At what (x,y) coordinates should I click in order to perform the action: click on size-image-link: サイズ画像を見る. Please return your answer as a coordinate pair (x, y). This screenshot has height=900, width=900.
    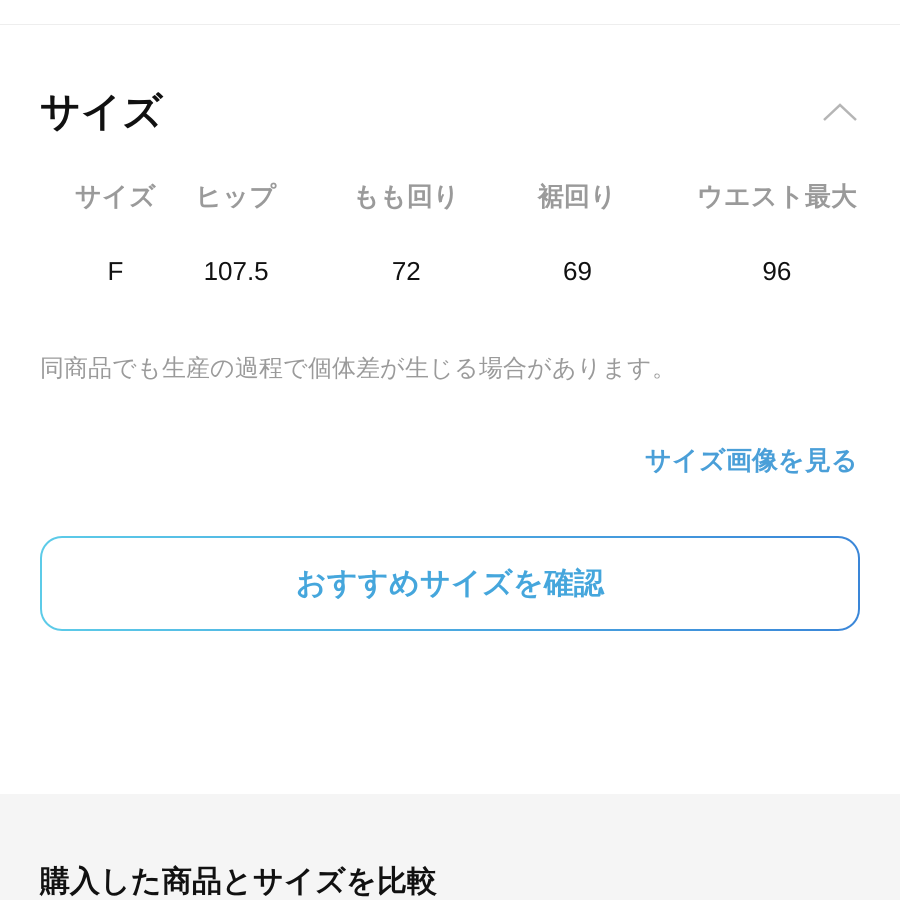
    Looking at the image, I should click on (751, 460).